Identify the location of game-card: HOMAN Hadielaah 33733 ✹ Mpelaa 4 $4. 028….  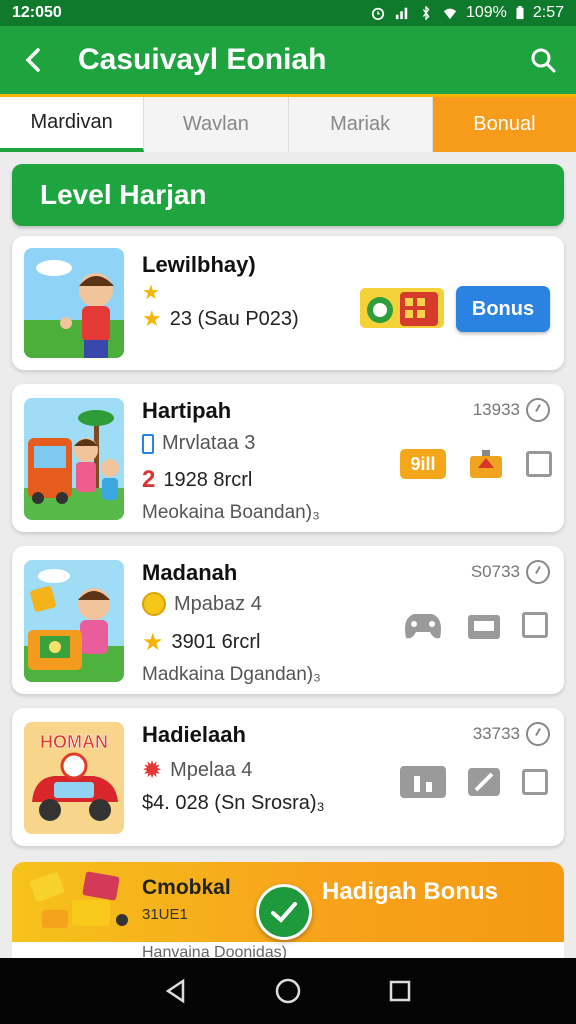
(288, 777).